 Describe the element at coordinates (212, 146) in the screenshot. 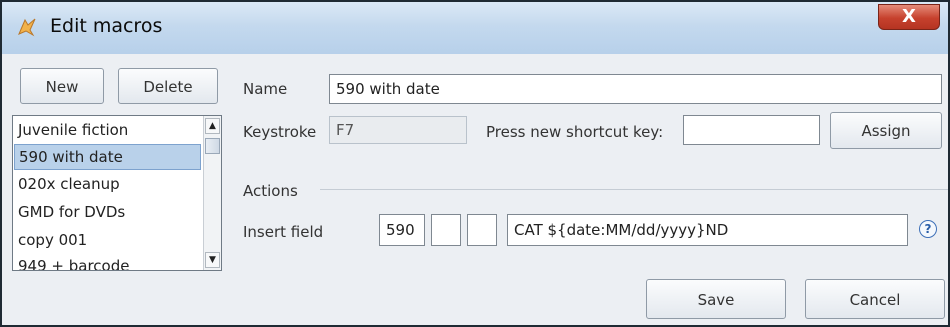

I see `scroll-thumb` at that location.